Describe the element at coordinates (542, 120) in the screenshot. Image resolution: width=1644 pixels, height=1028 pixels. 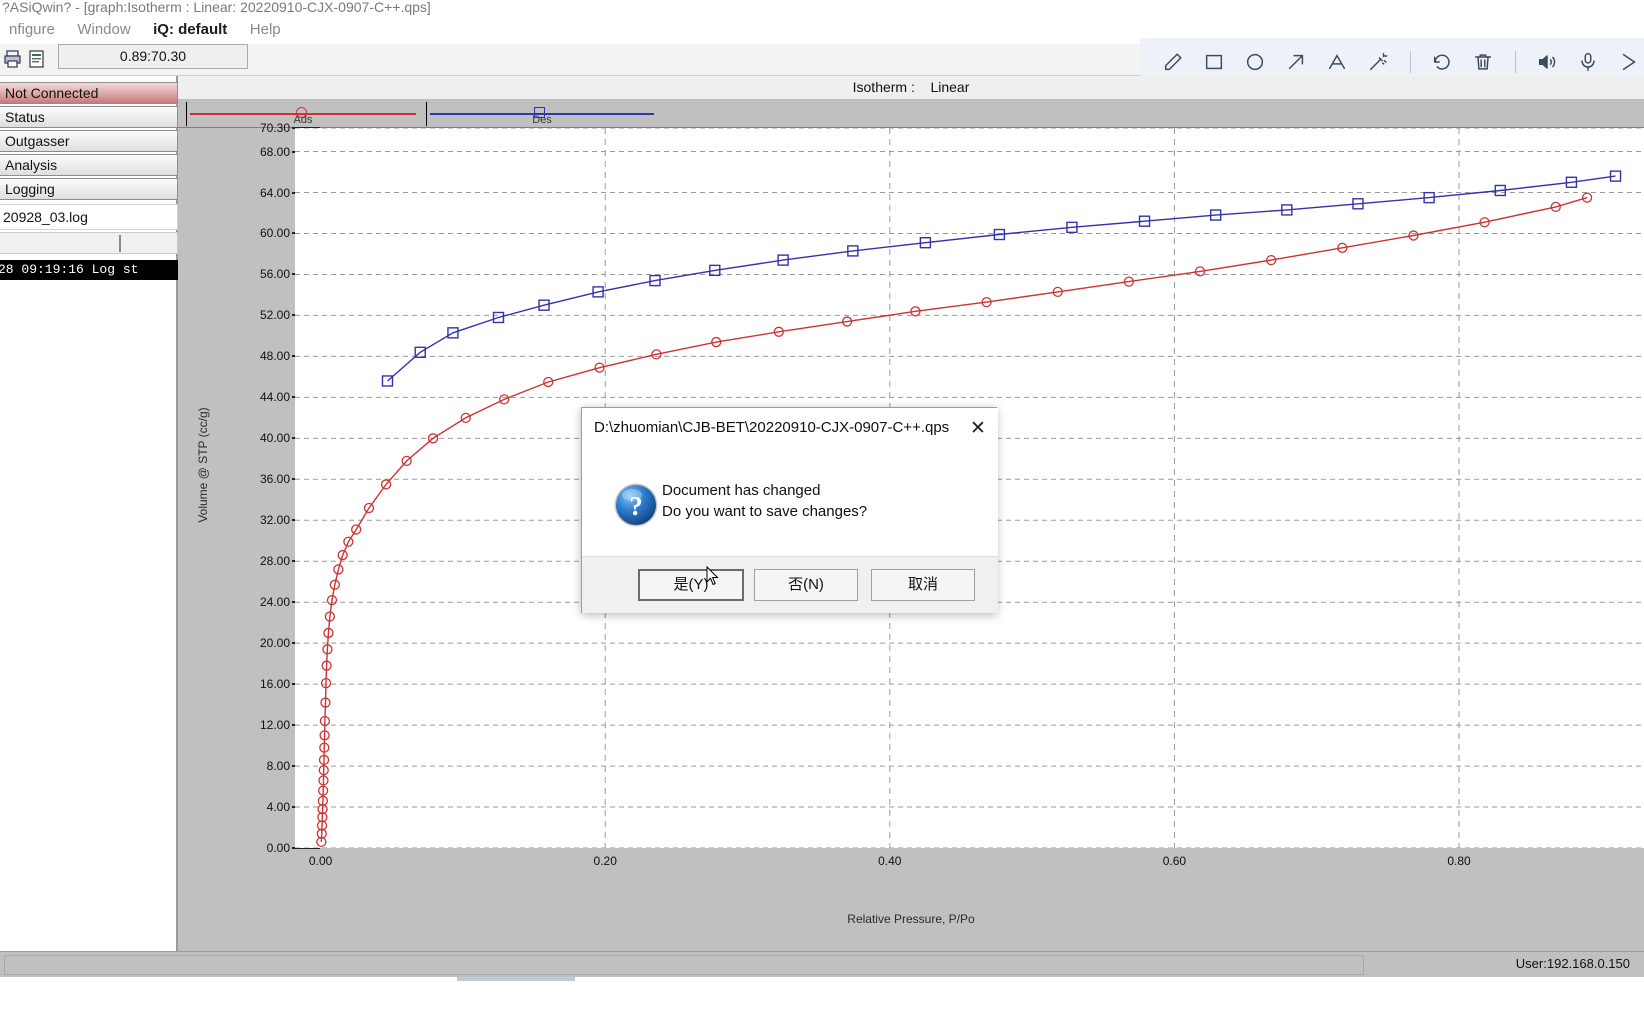
I see `legend-label-des: Des` at that location.